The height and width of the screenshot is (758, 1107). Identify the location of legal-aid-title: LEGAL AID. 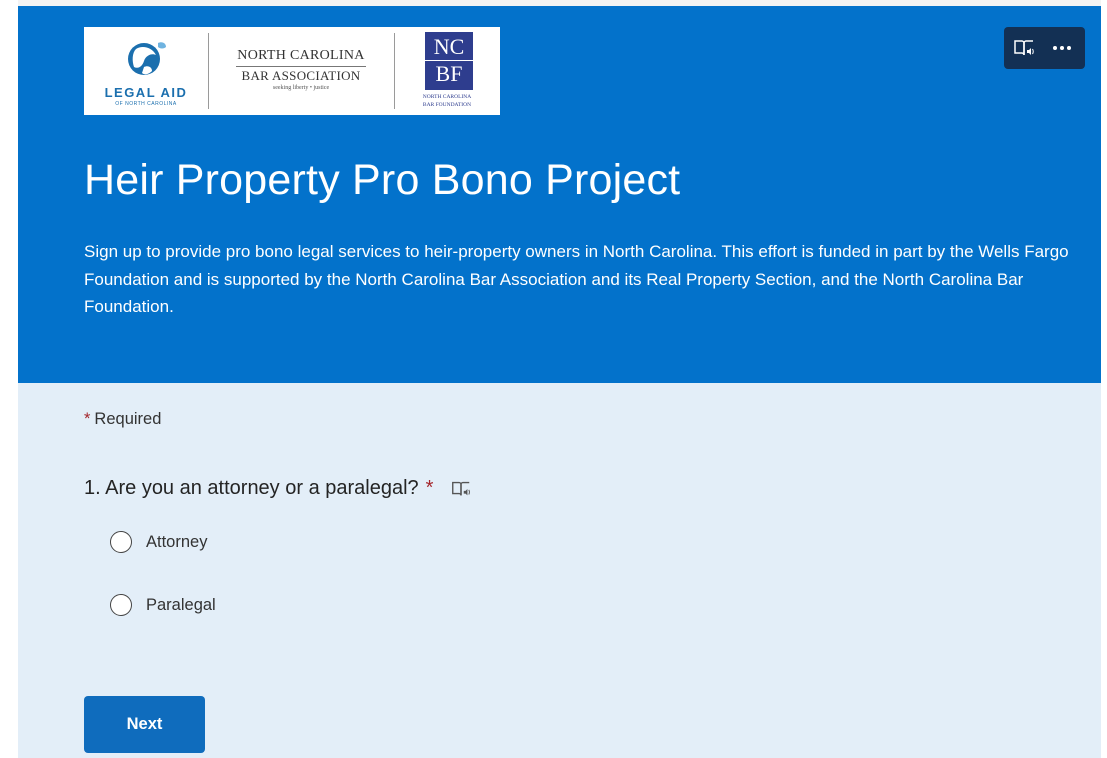
(146, 92).